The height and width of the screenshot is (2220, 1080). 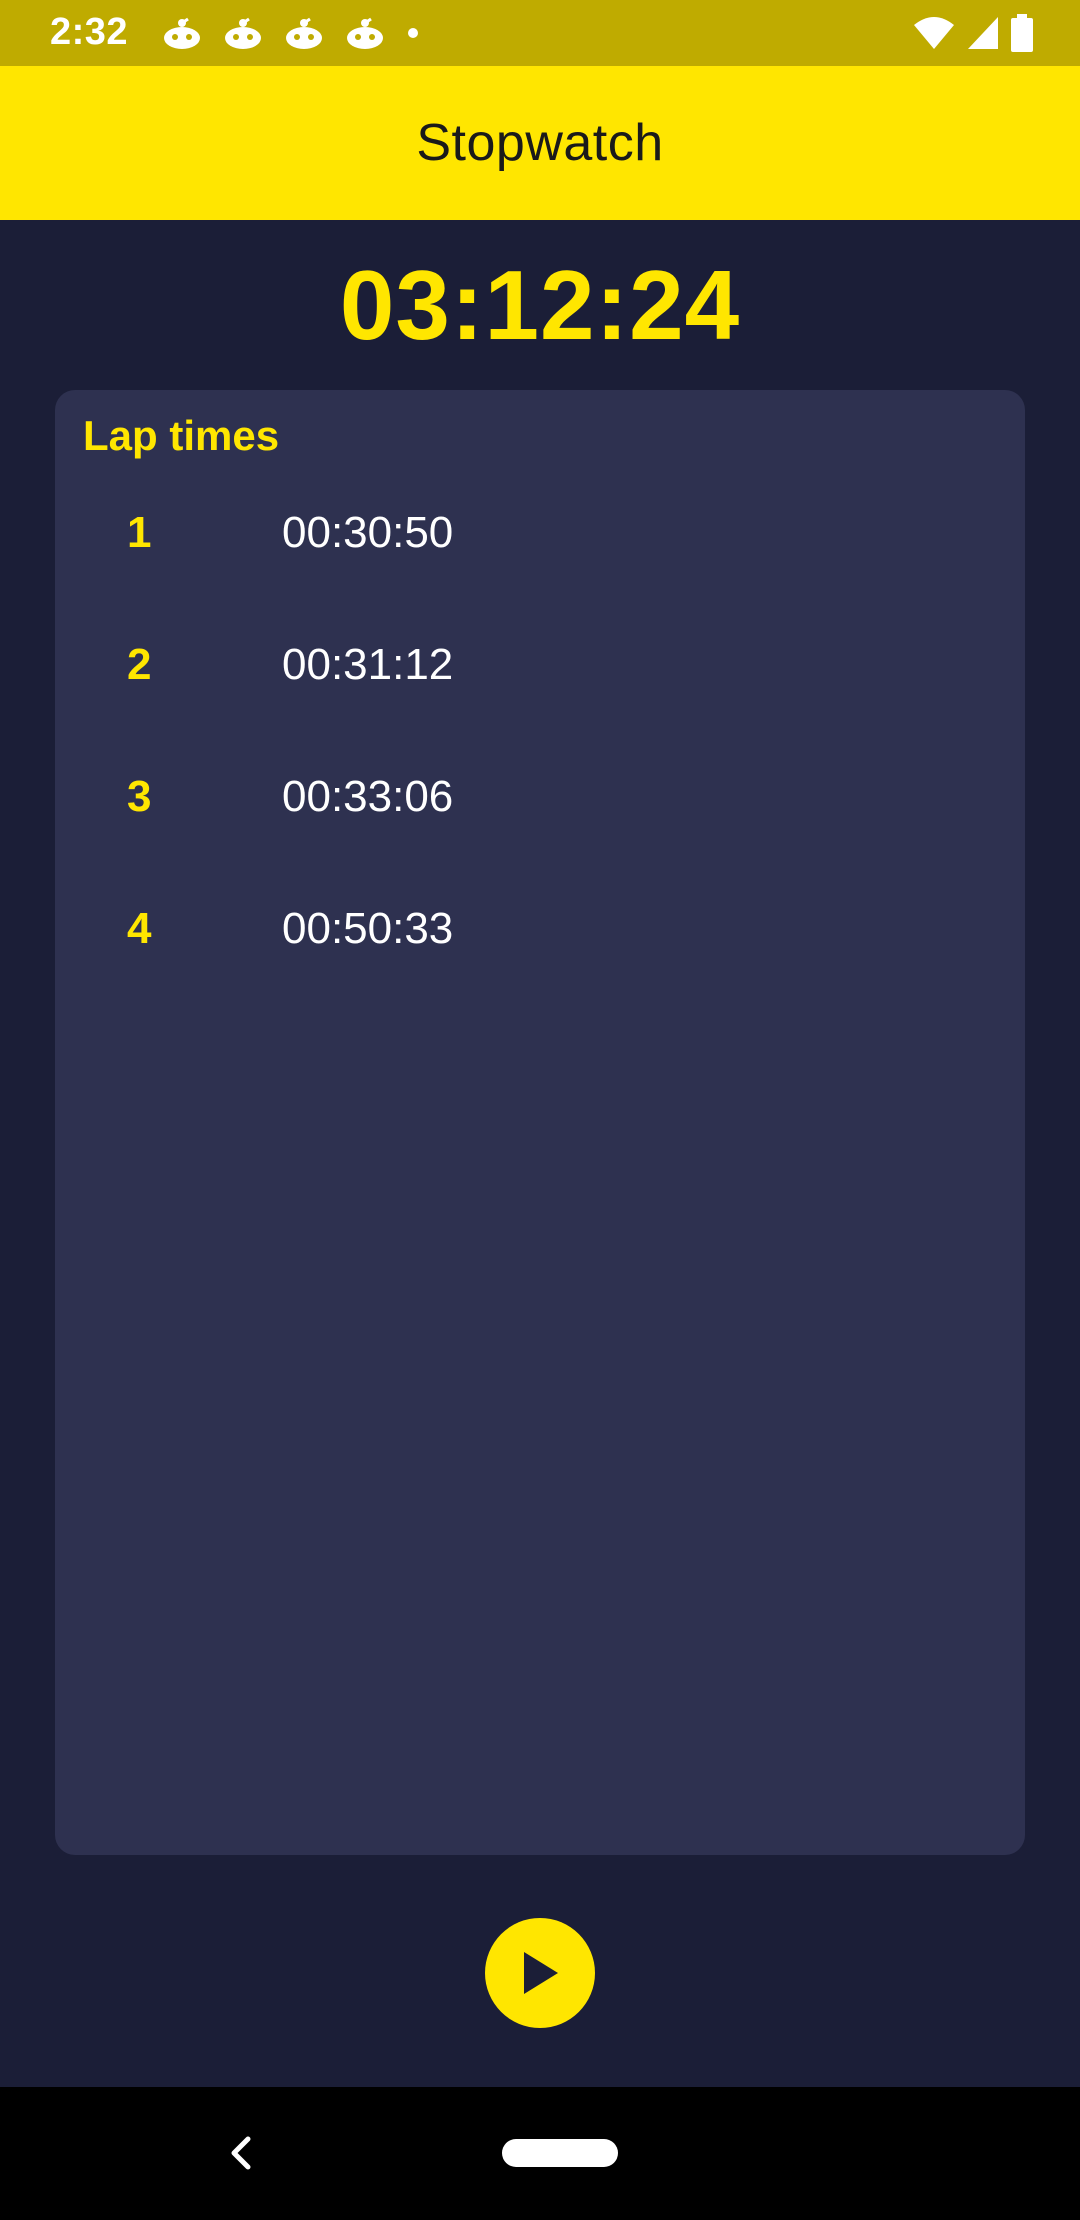 I want to click on battery-icon, so click(x=1022, y=33).